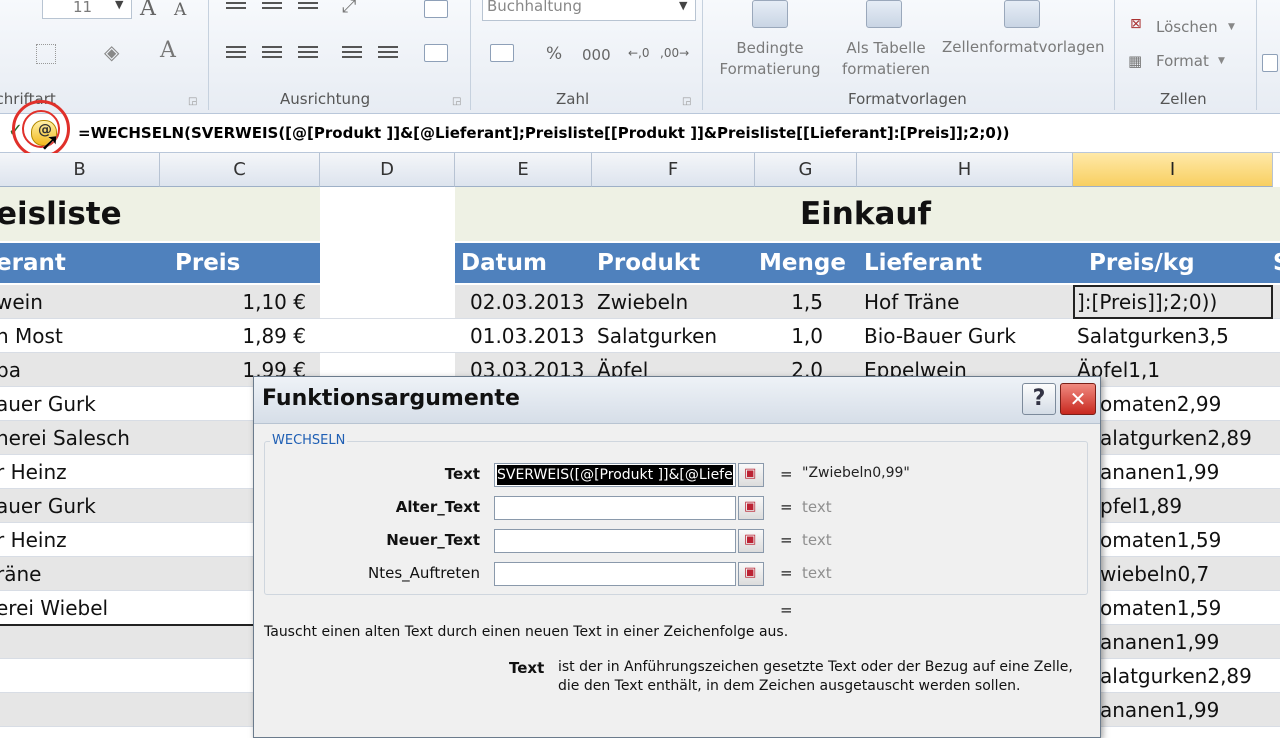 This screenshot has width=1280, height=738. I want to click on borders-icon, so click(46, 54).